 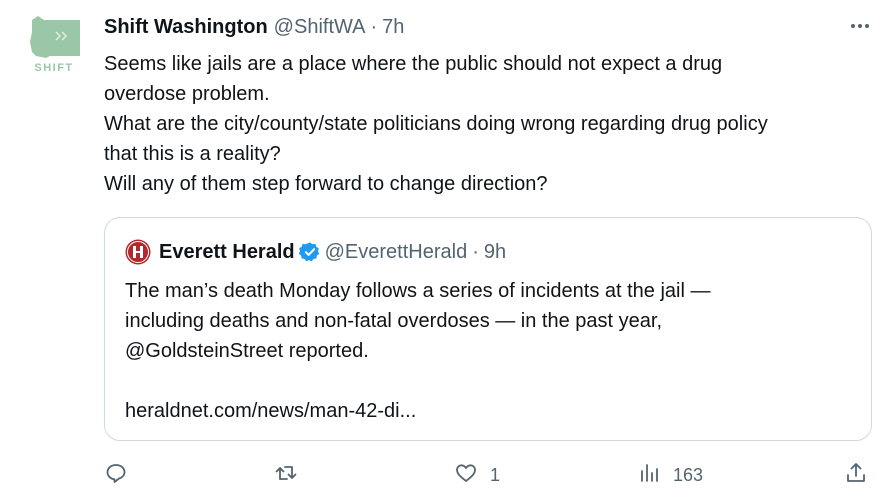 I want to click on tweet-header: Shift Washington @ShiftWA · 7h, so click(x=254, y=27).